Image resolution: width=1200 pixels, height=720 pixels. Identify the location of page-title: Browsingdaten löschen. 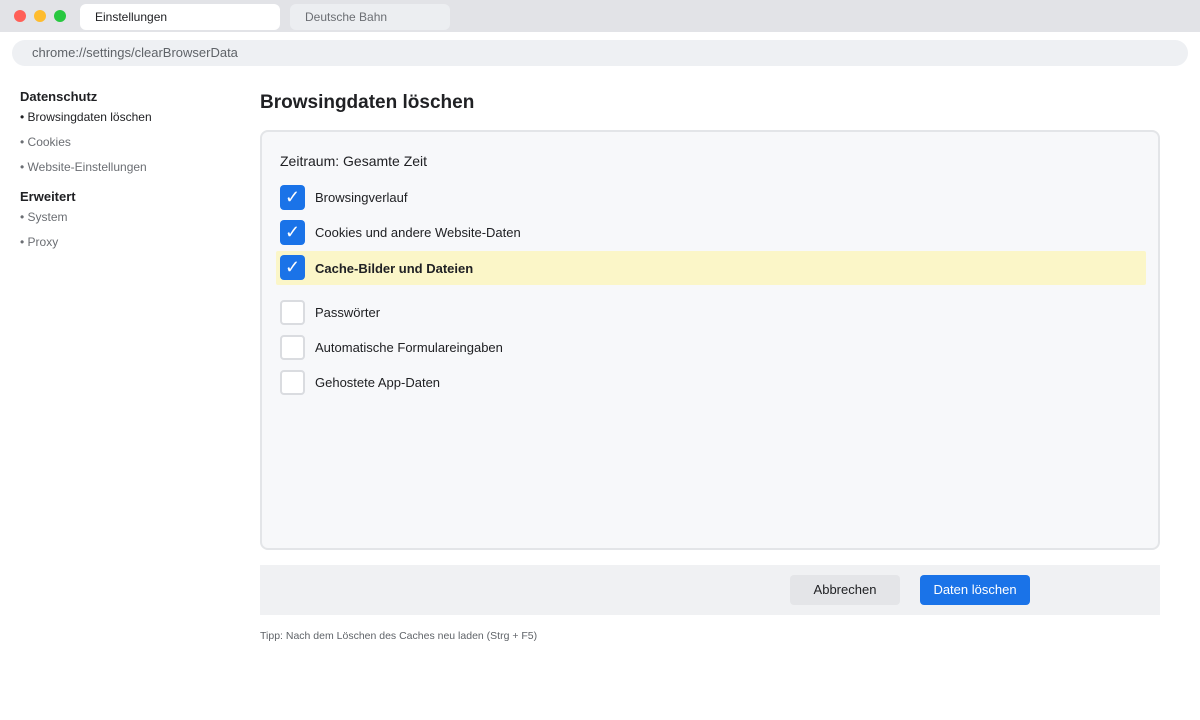
(367, 102).